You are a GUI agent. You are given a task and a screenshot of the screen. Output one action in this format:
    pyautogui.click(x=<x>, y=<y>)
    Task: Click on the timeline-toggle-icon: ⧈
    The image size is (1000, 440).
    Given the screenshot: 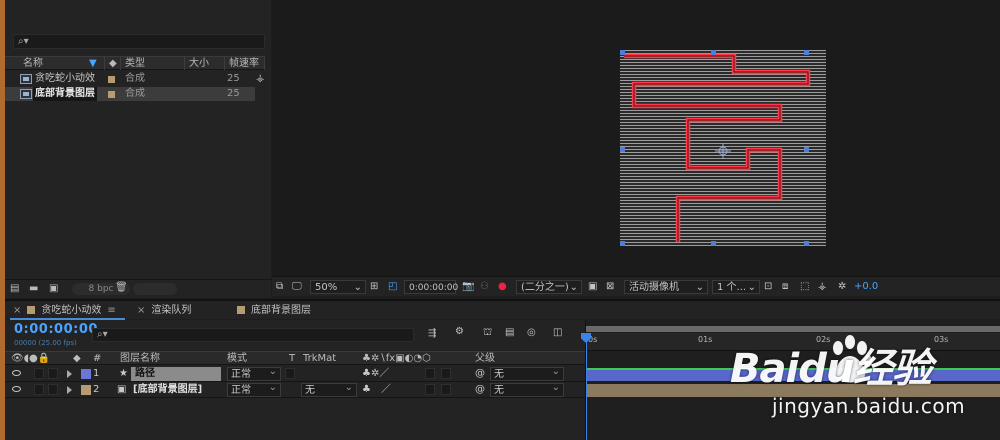 What is the action you would take?
    pyautogui.click(x=785, y=287)
    